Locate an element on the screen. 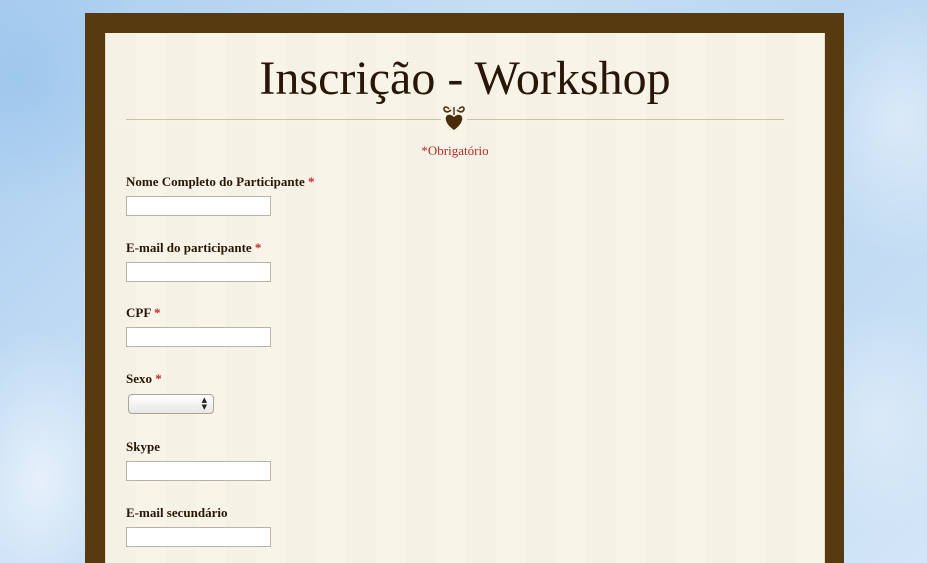 This screenshot has height=563, width=927. field-label: E-mail do participante * is located at coordinates (198, 248).